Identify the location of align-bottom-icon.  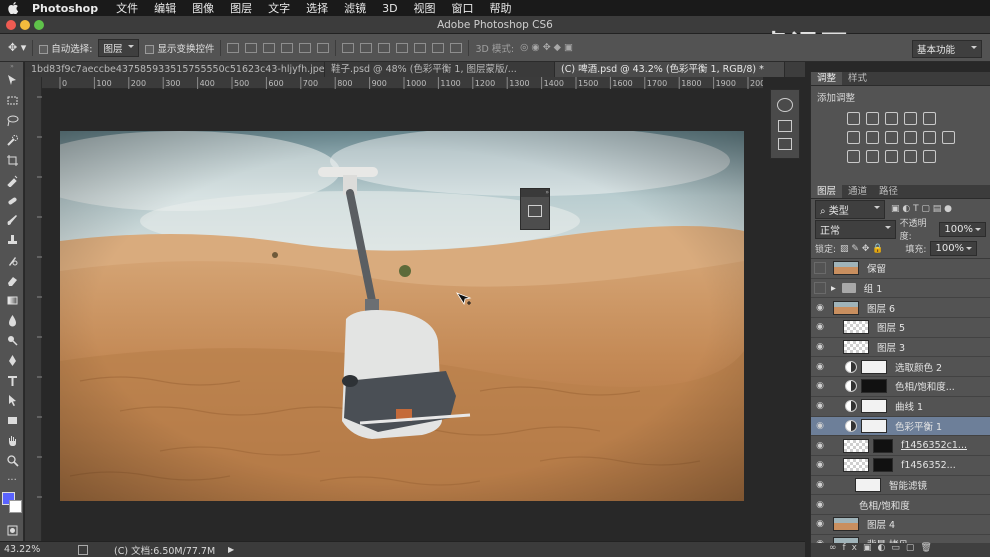
(269, 47).